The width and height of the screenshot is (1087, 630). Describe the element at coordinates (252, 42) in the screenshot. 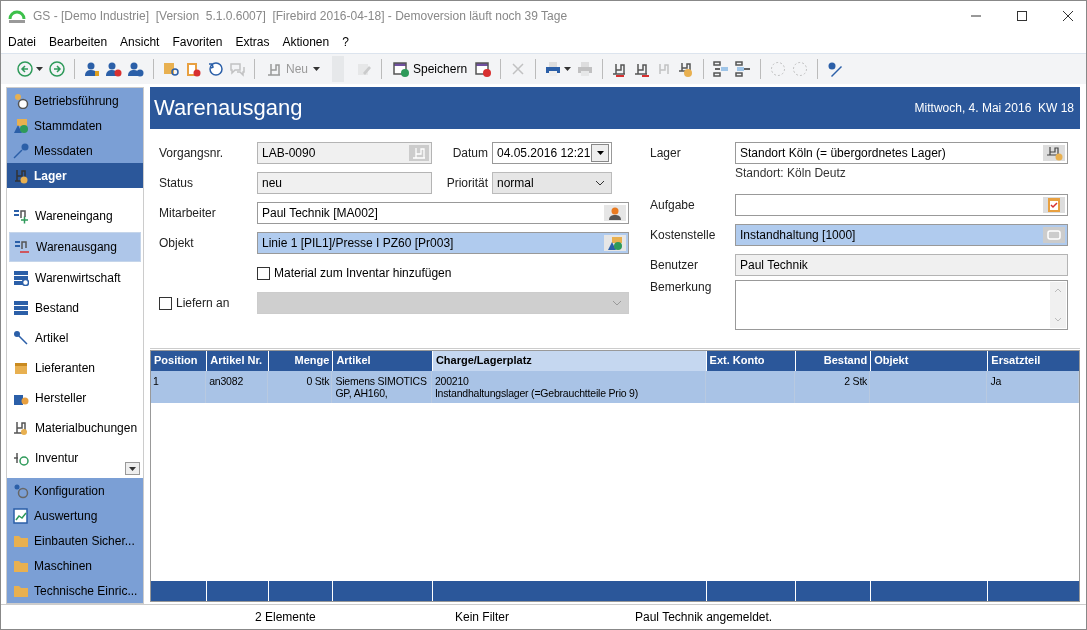

I see `menu-item: Extras` at that location.